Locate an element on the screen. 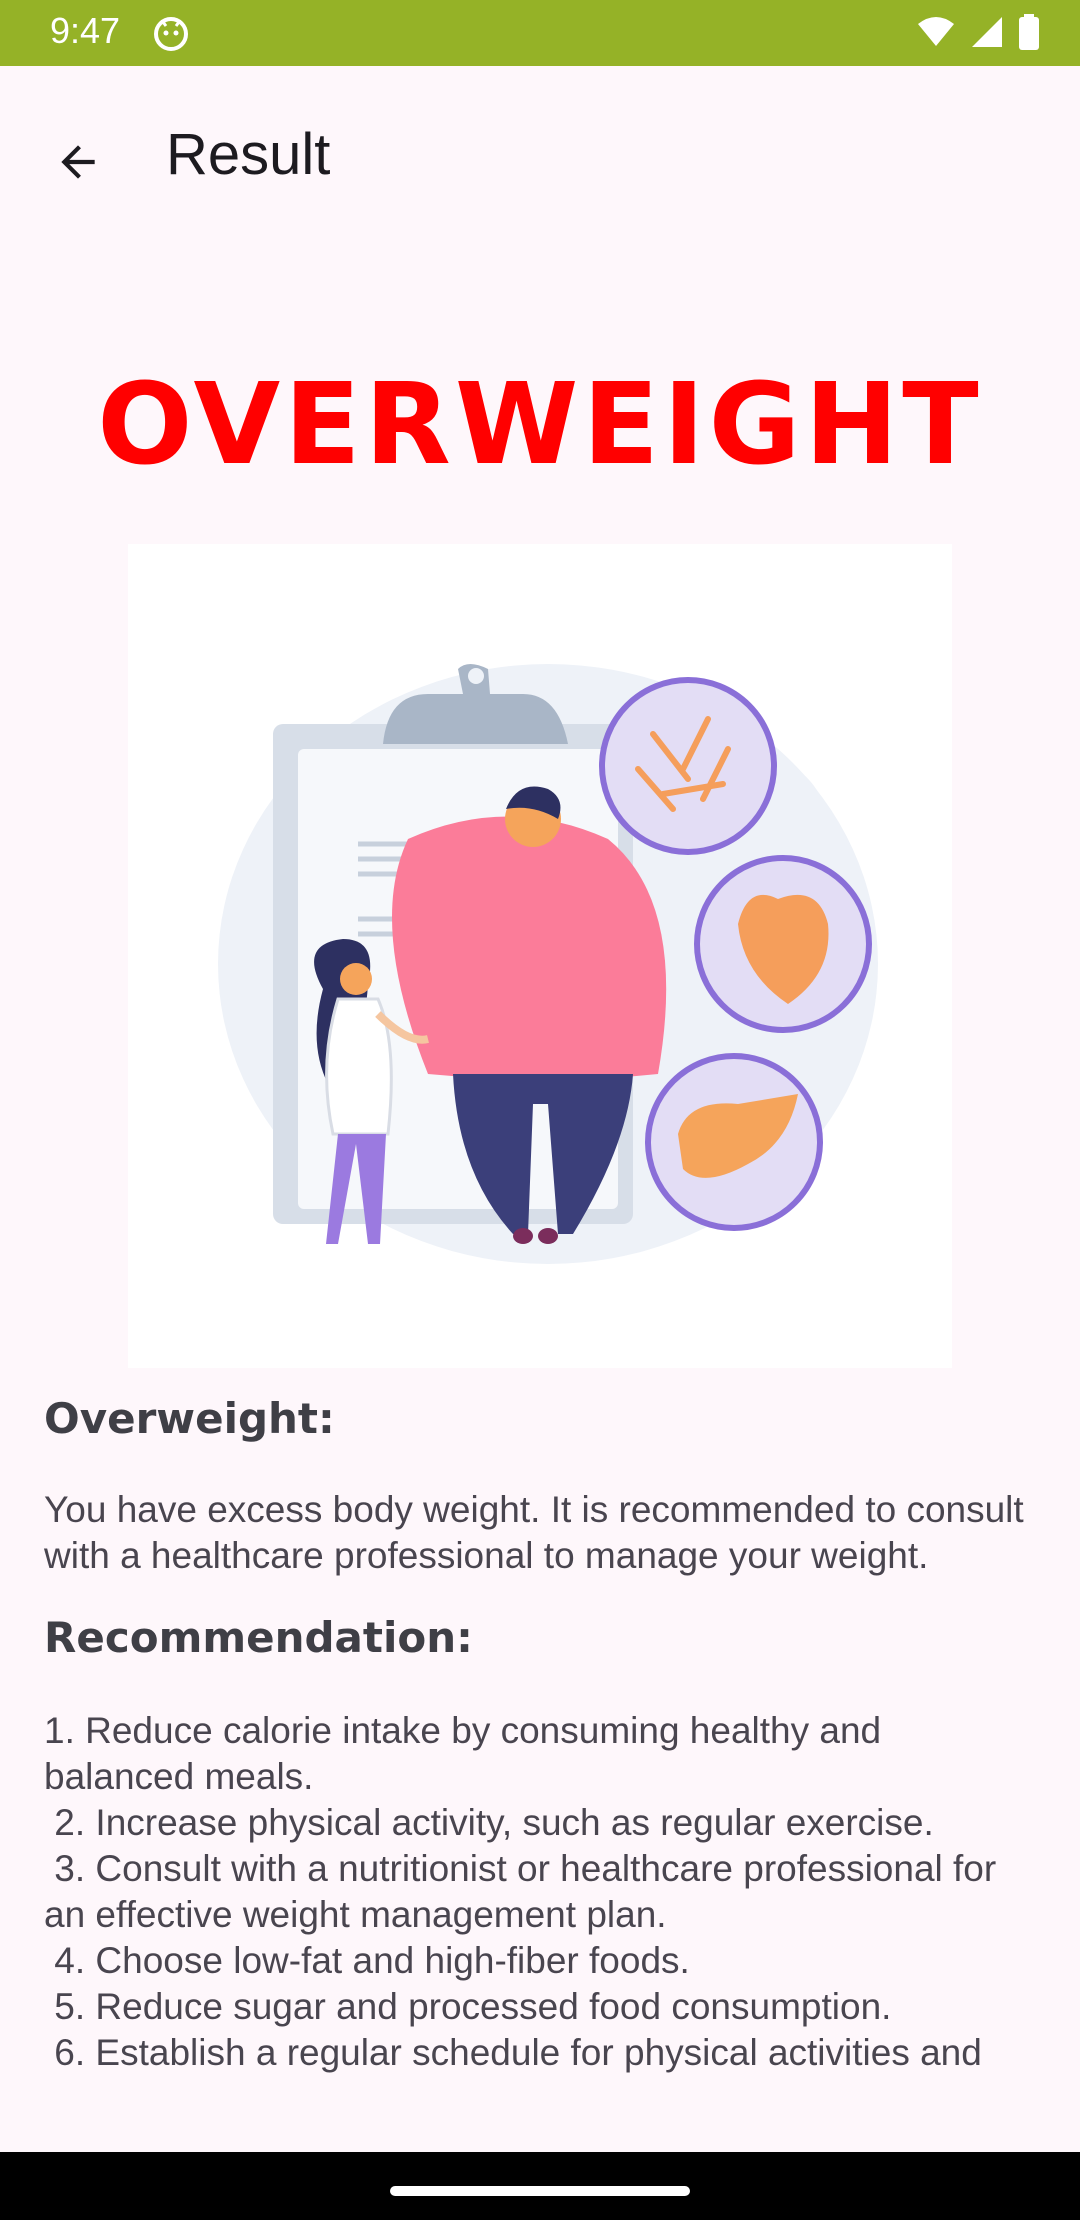 This screenshot has width=1080, height=2220. android-debug-icon is located at coordinates (171, 34).